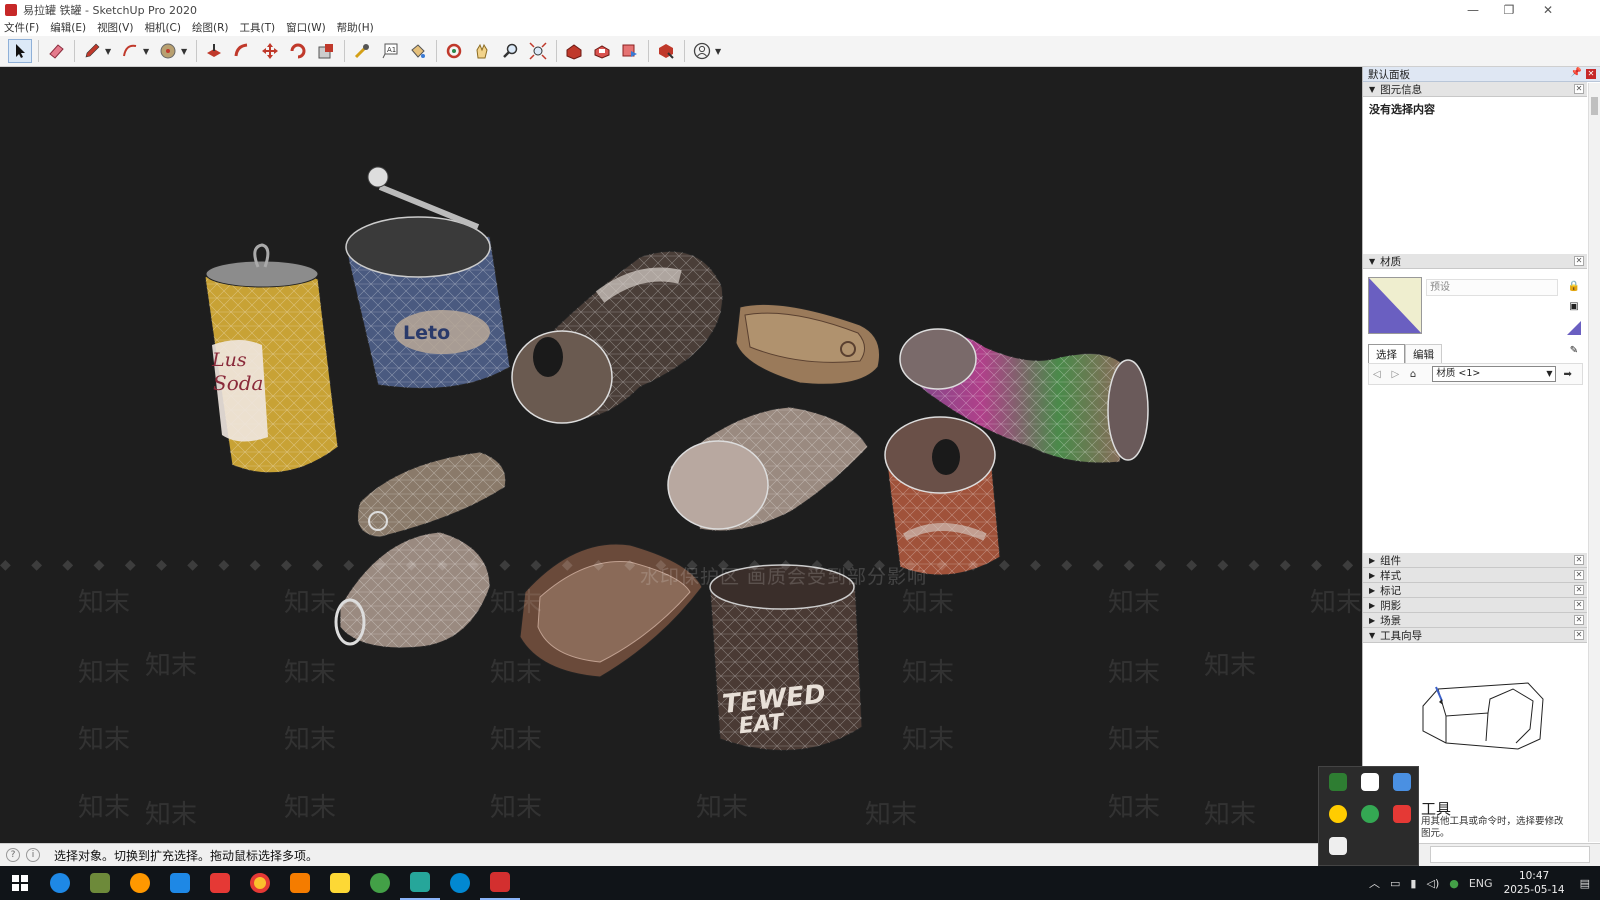 The image size is (1600, 900). I want to click on flattened-silver-can, so click(768, 469).